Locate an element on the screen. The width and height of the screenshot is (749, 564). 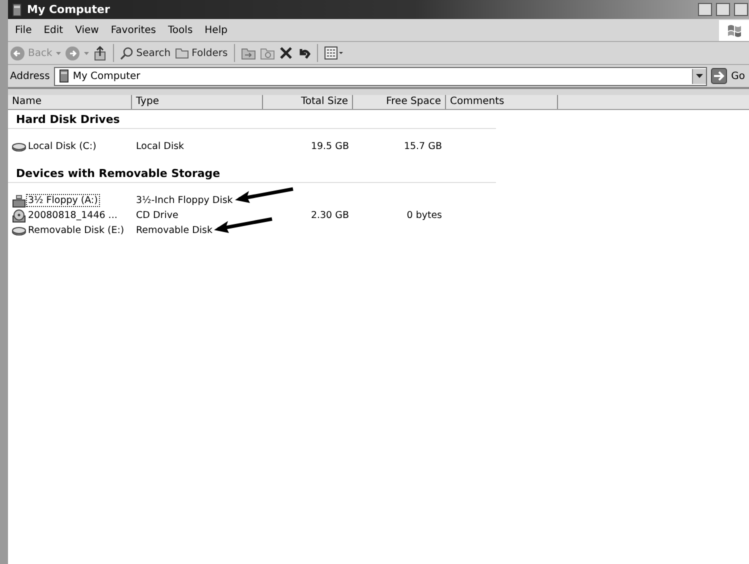
column-header: Name is located at coordinates (70, 102).